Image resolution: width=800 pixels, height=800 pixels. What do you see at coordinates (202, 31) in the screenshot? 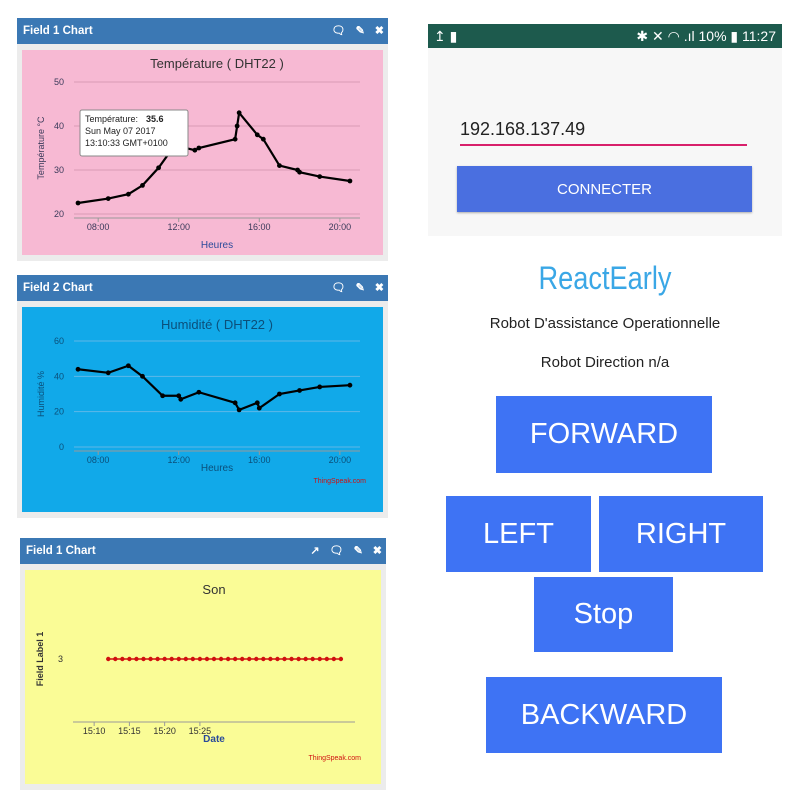
I see `panel-header: Field 1 Chart 🗨 ✎ ✖` at bounding box center [202, 31].